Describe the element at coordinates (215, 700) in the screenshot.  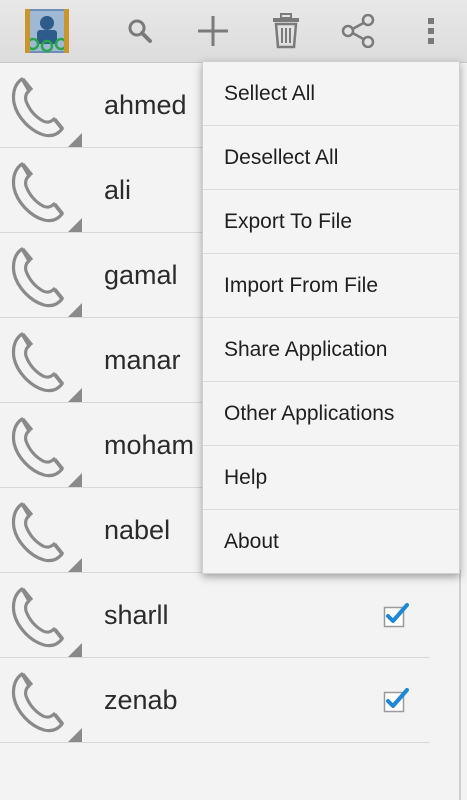
I see `list-item: zenab` at that location.